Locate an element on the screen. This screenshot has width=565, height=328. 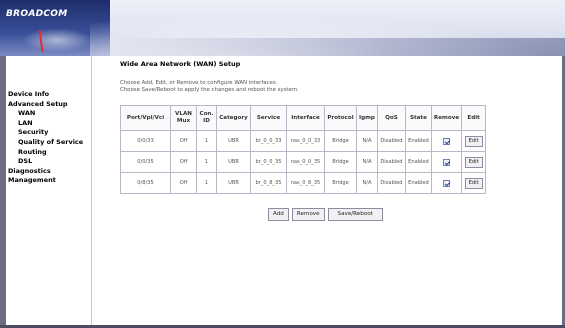
col-protocol: Protocol is located at coordinates (340, 118).